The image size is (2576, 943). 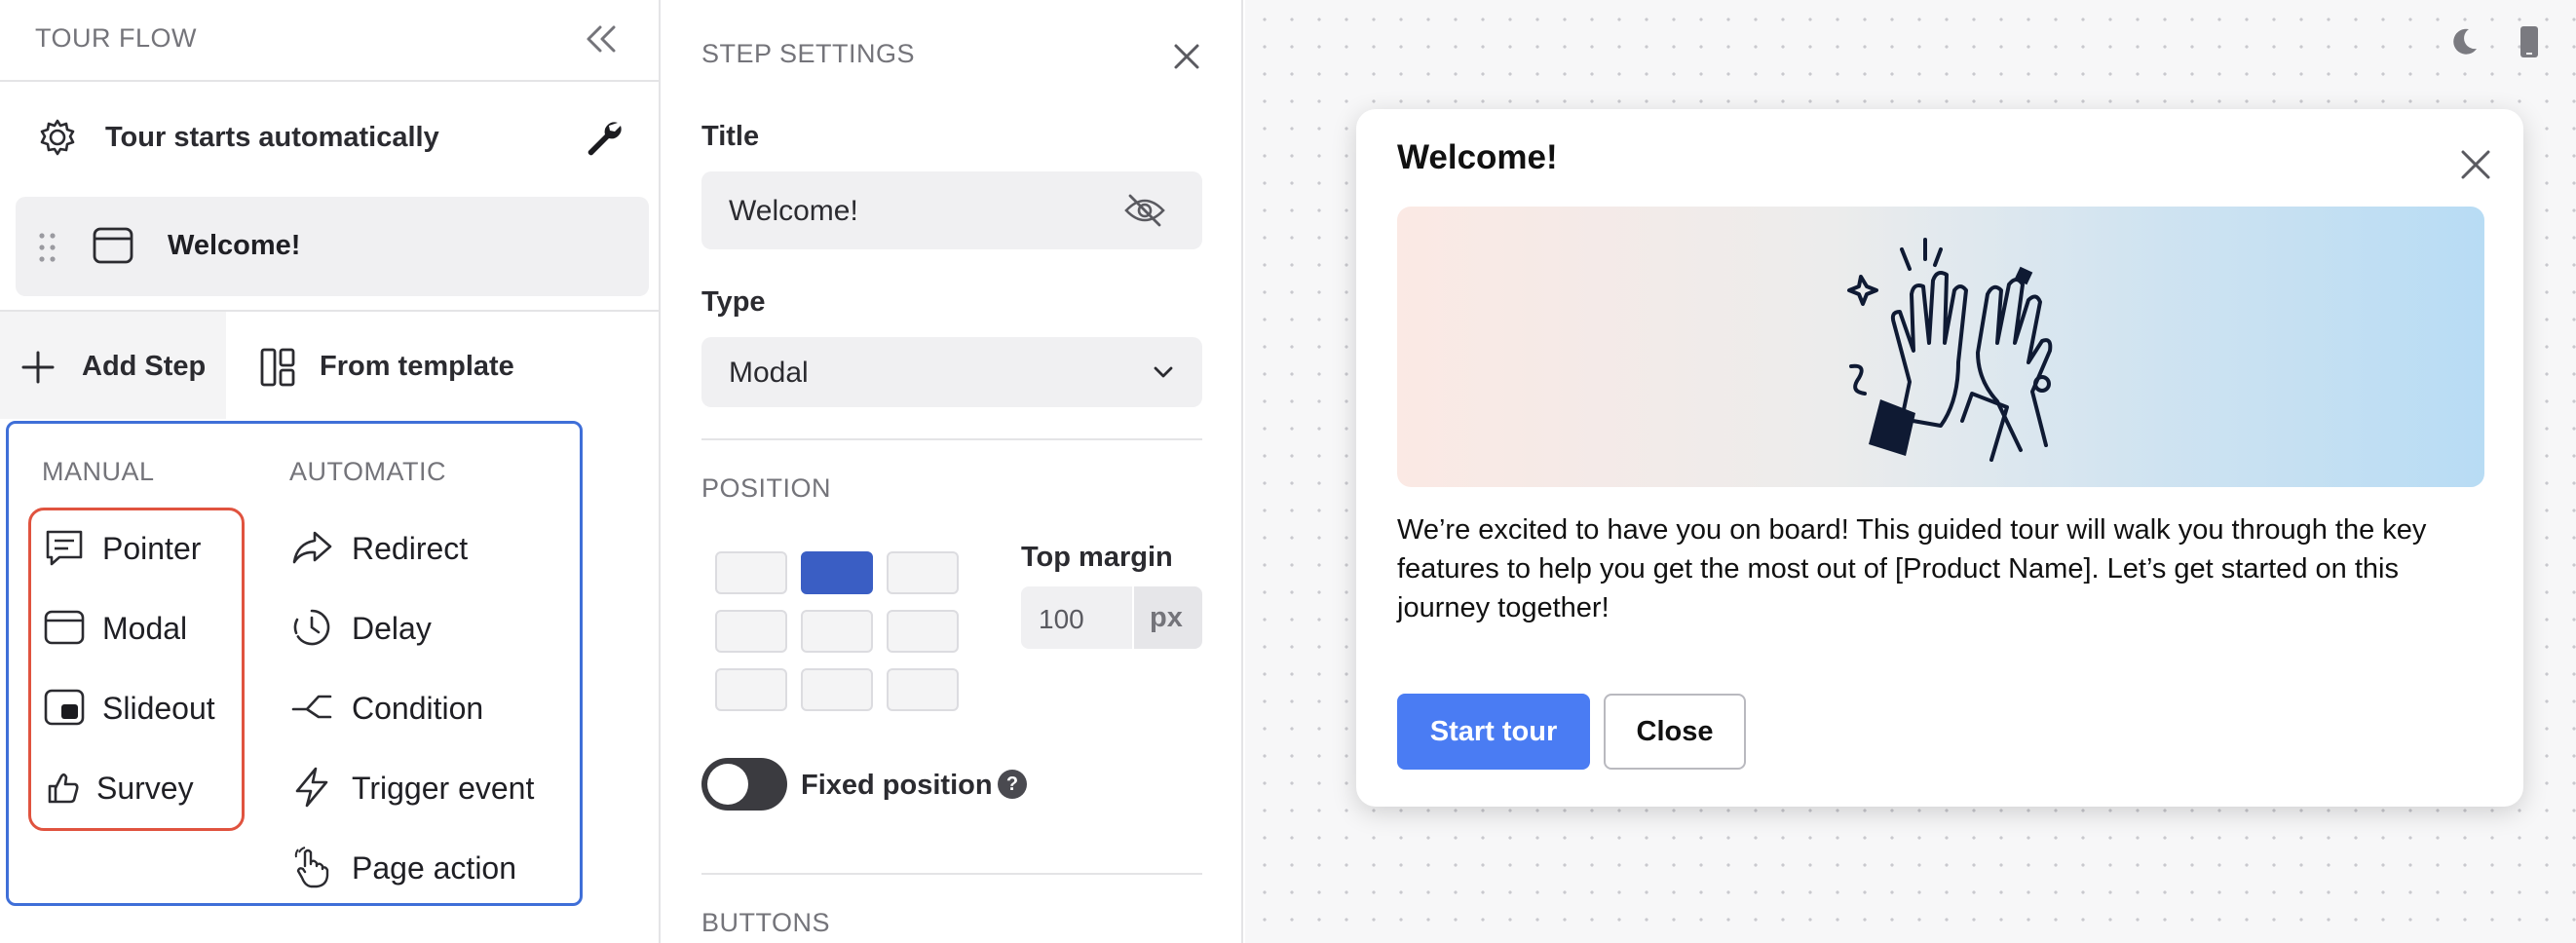 What do you see at coordinates (434, 868) in the screenshot?
I see `menu-item-label: Page action` at bounding box center [434, 868].